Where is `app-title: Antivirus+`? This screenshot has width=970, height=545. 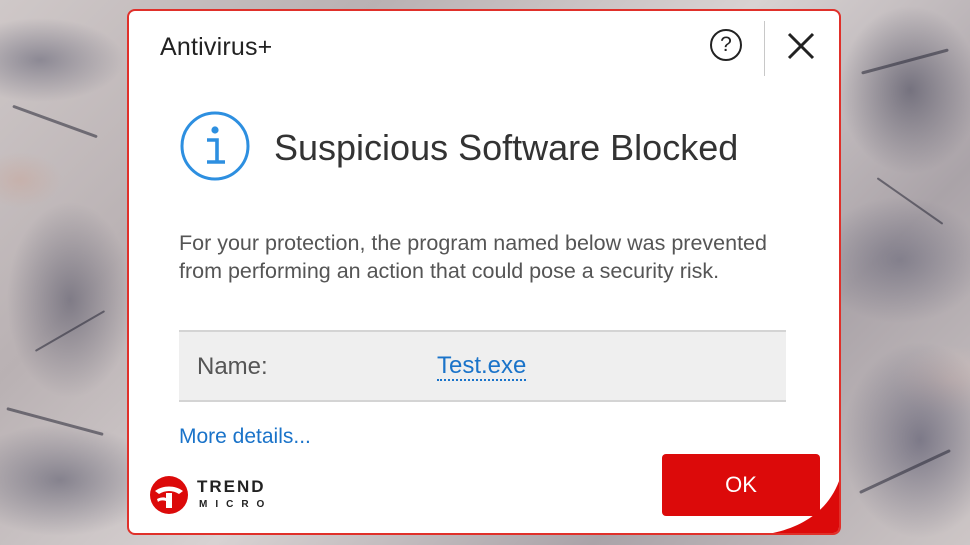 app-title: Antivirus+ is located at coordinates (216, 47).